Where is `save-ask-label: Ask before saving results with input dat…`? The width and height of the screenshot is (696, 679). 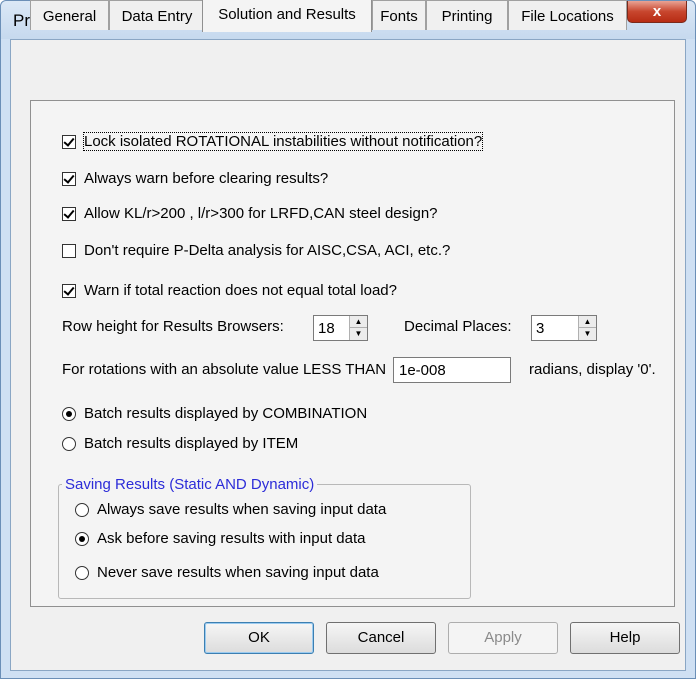
save-ask-label: Ask before saving results with input dat… is located at coordinates (231, 538).